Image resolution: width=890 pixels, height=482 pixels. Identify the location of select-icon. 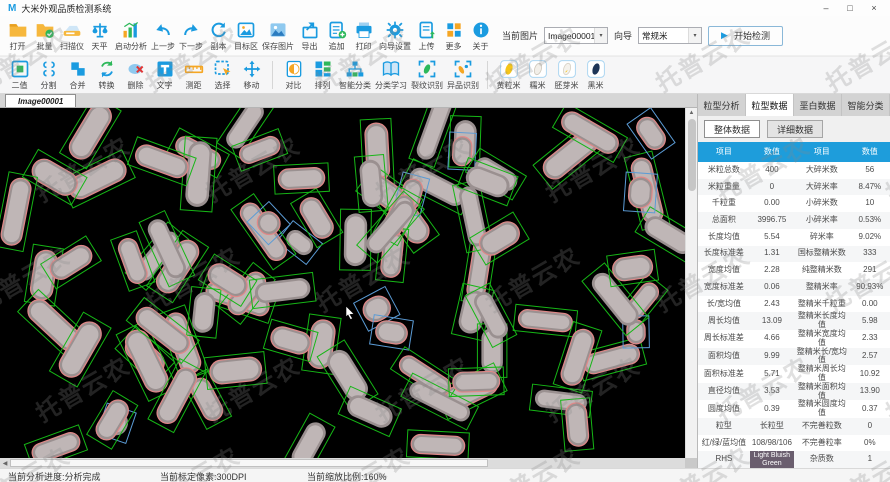
(223, 69).